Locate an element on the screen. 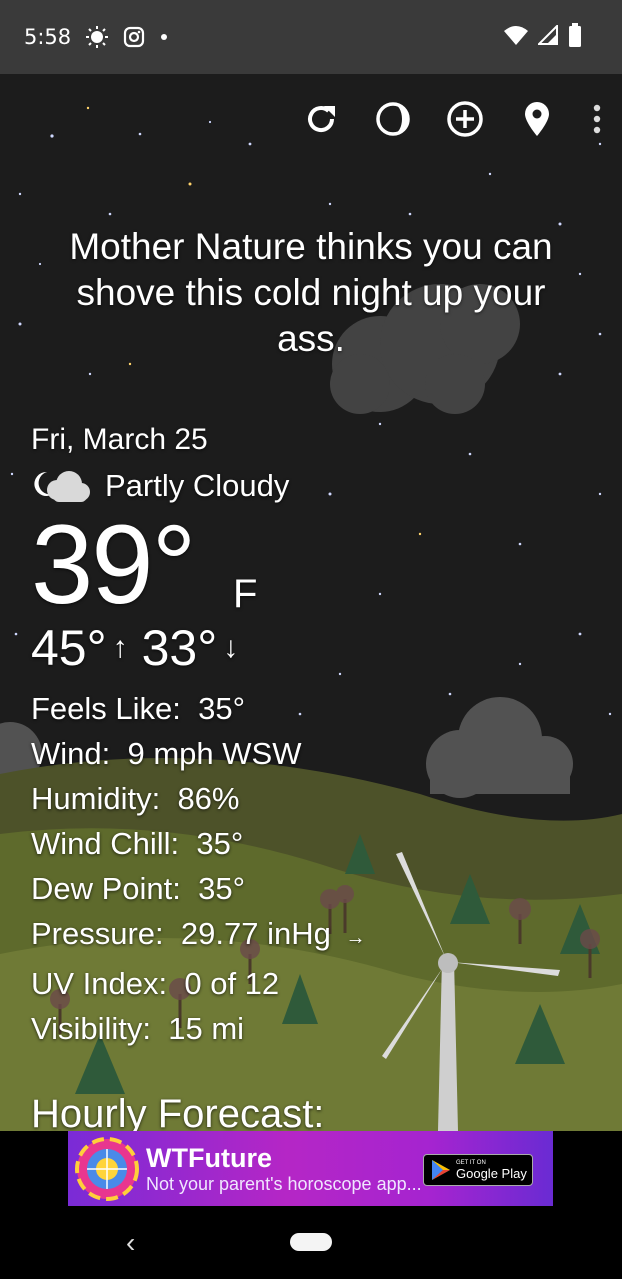  detail-wind: Wind: 9 mph WSW is located at coordinates (198, 753).